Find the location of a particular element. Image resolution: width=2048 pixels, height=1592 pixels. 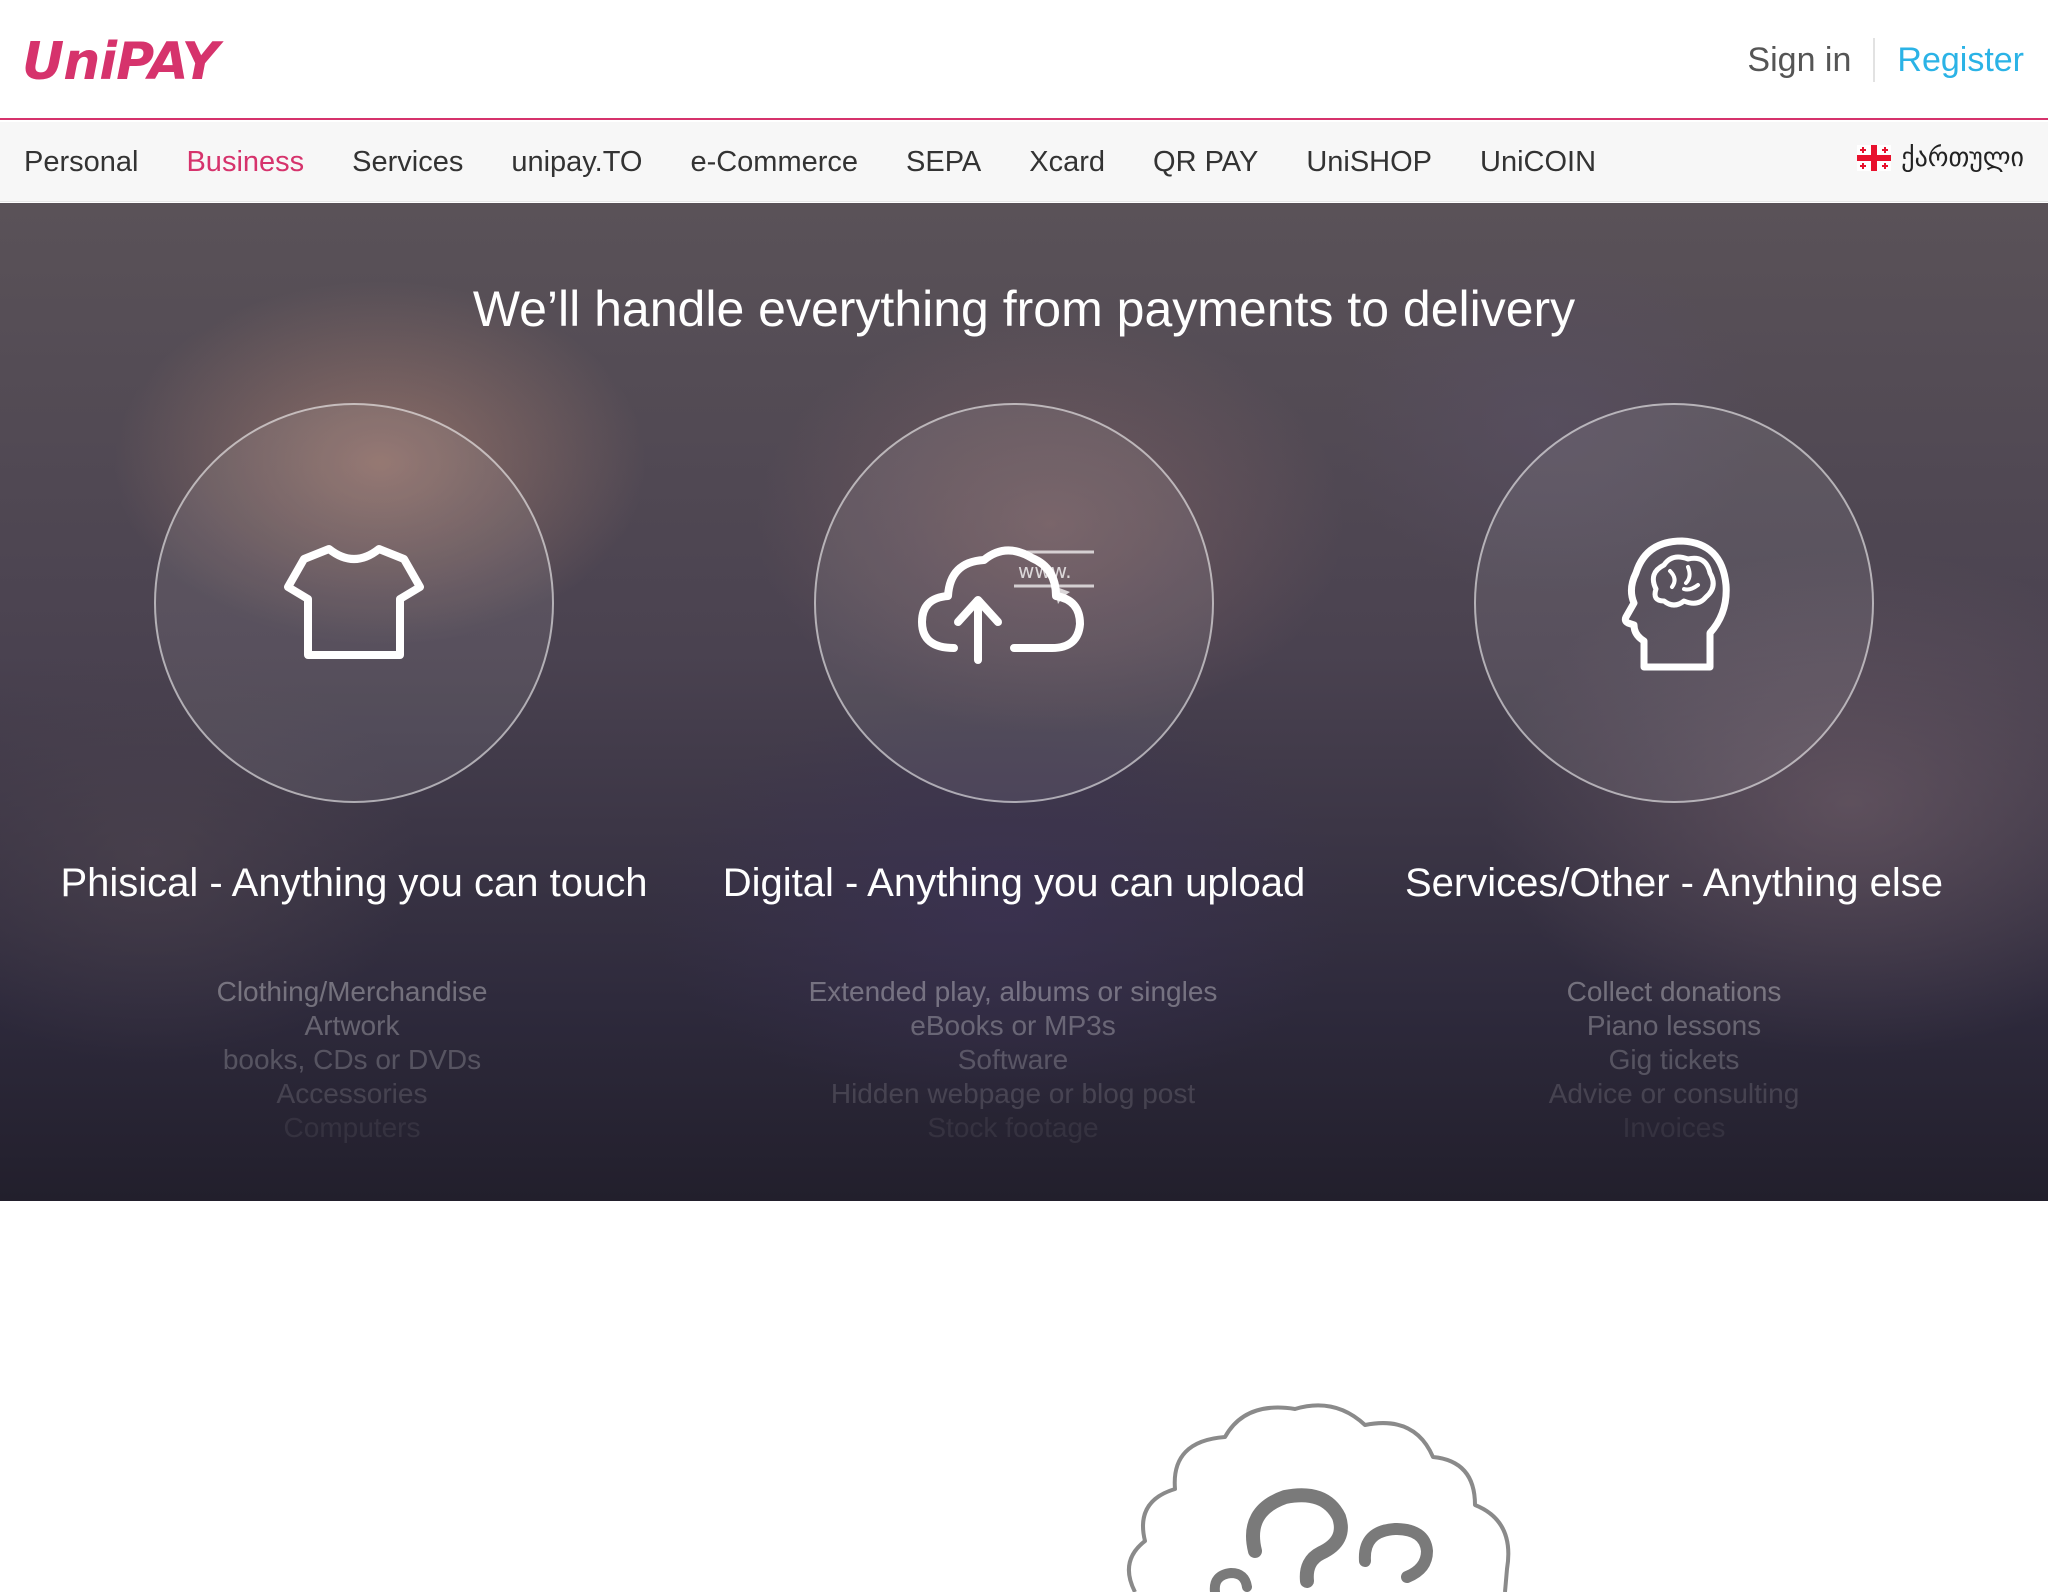

services-circle is located at coordinates (1674, 603).